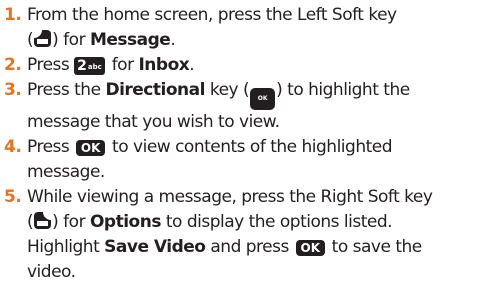 The height and width of the screenshot is (301, 484). What do you see at coordinates (164, 65) in the screenshot?
I see `menu-name-inbox: Inbox` at bounding box center [164, 65].